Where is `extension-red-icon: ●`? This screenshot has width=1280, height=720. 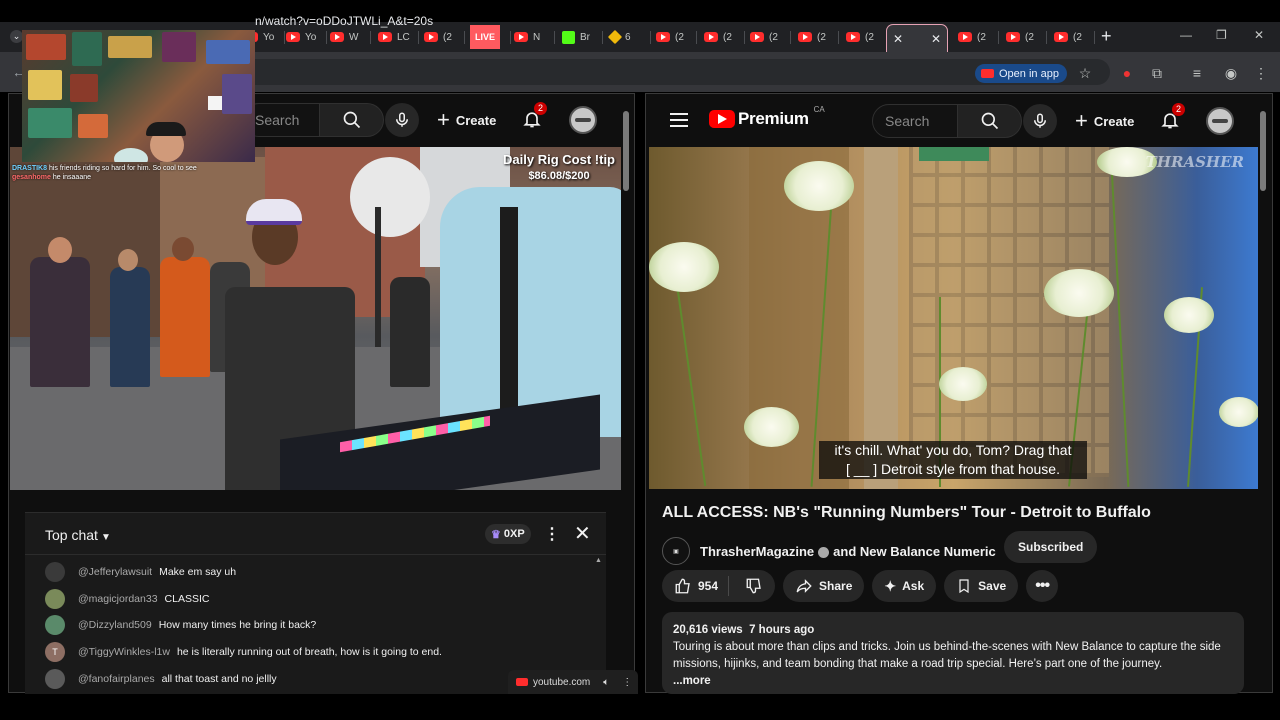
extension-red-icon: ● is located at coordinates (1127, 73).